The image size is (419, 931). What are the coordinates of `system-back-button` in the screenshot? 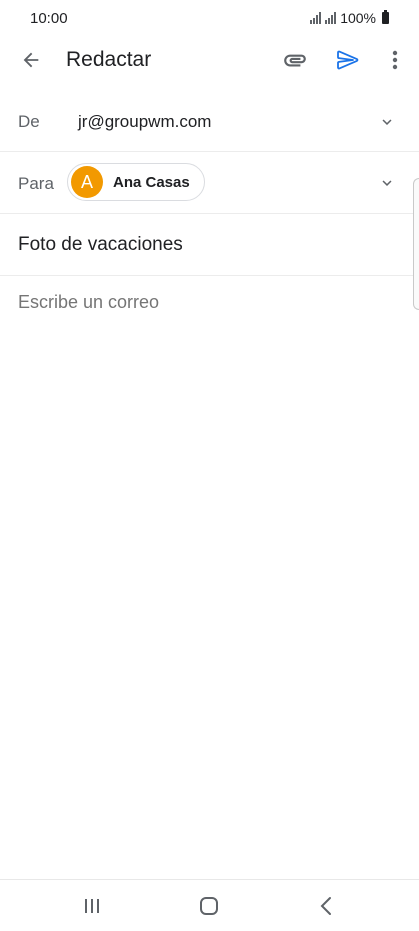 It's located at (326, 905).